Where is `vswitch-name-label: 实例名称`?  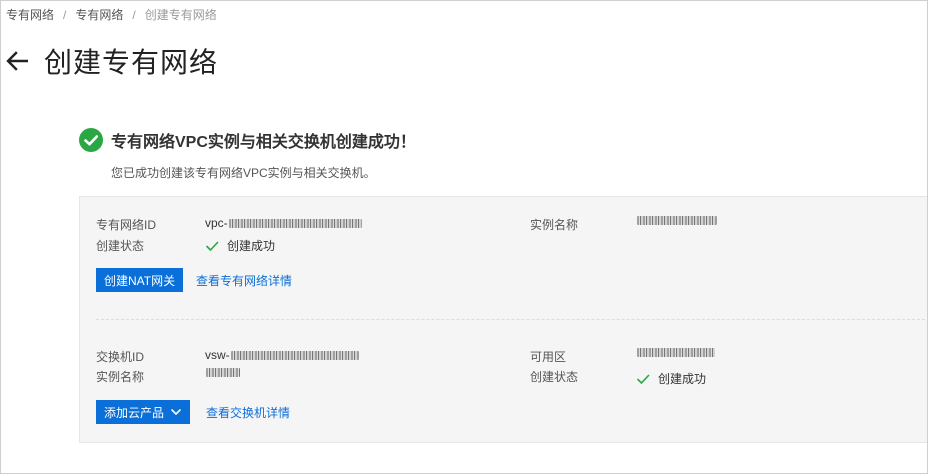 vswitch-name-label: 实例名称 is located at coordinates (120, 377).